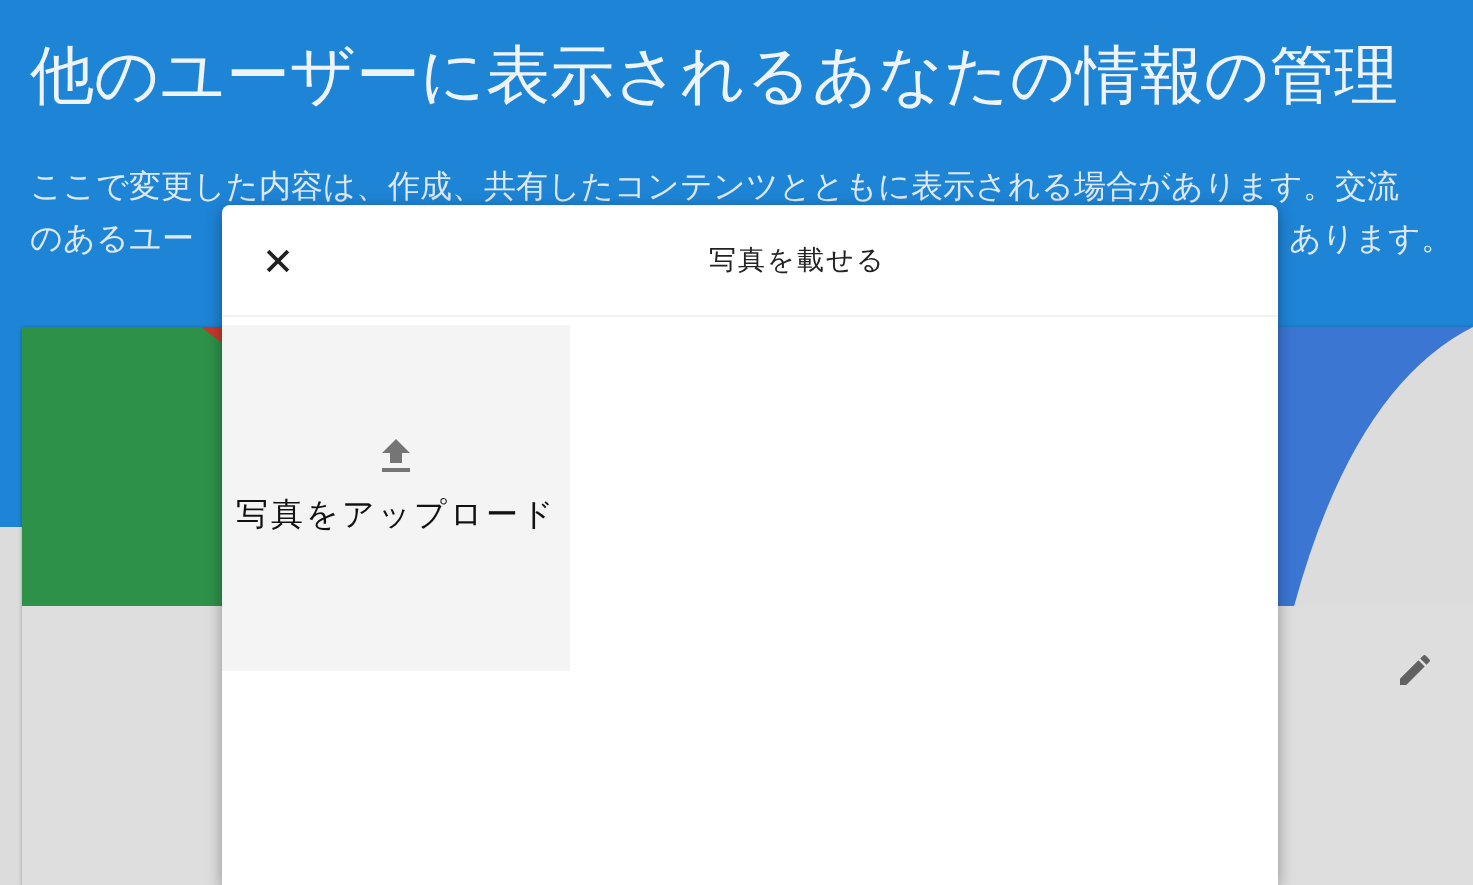 The height and width of the screenshot is (885, 1473). What do you see at coordinates (714, 75) in the screenshot?
I see `page-title: 他のユーザーに表示されるあなたの情報の管理` at bounding box center [714, 75].